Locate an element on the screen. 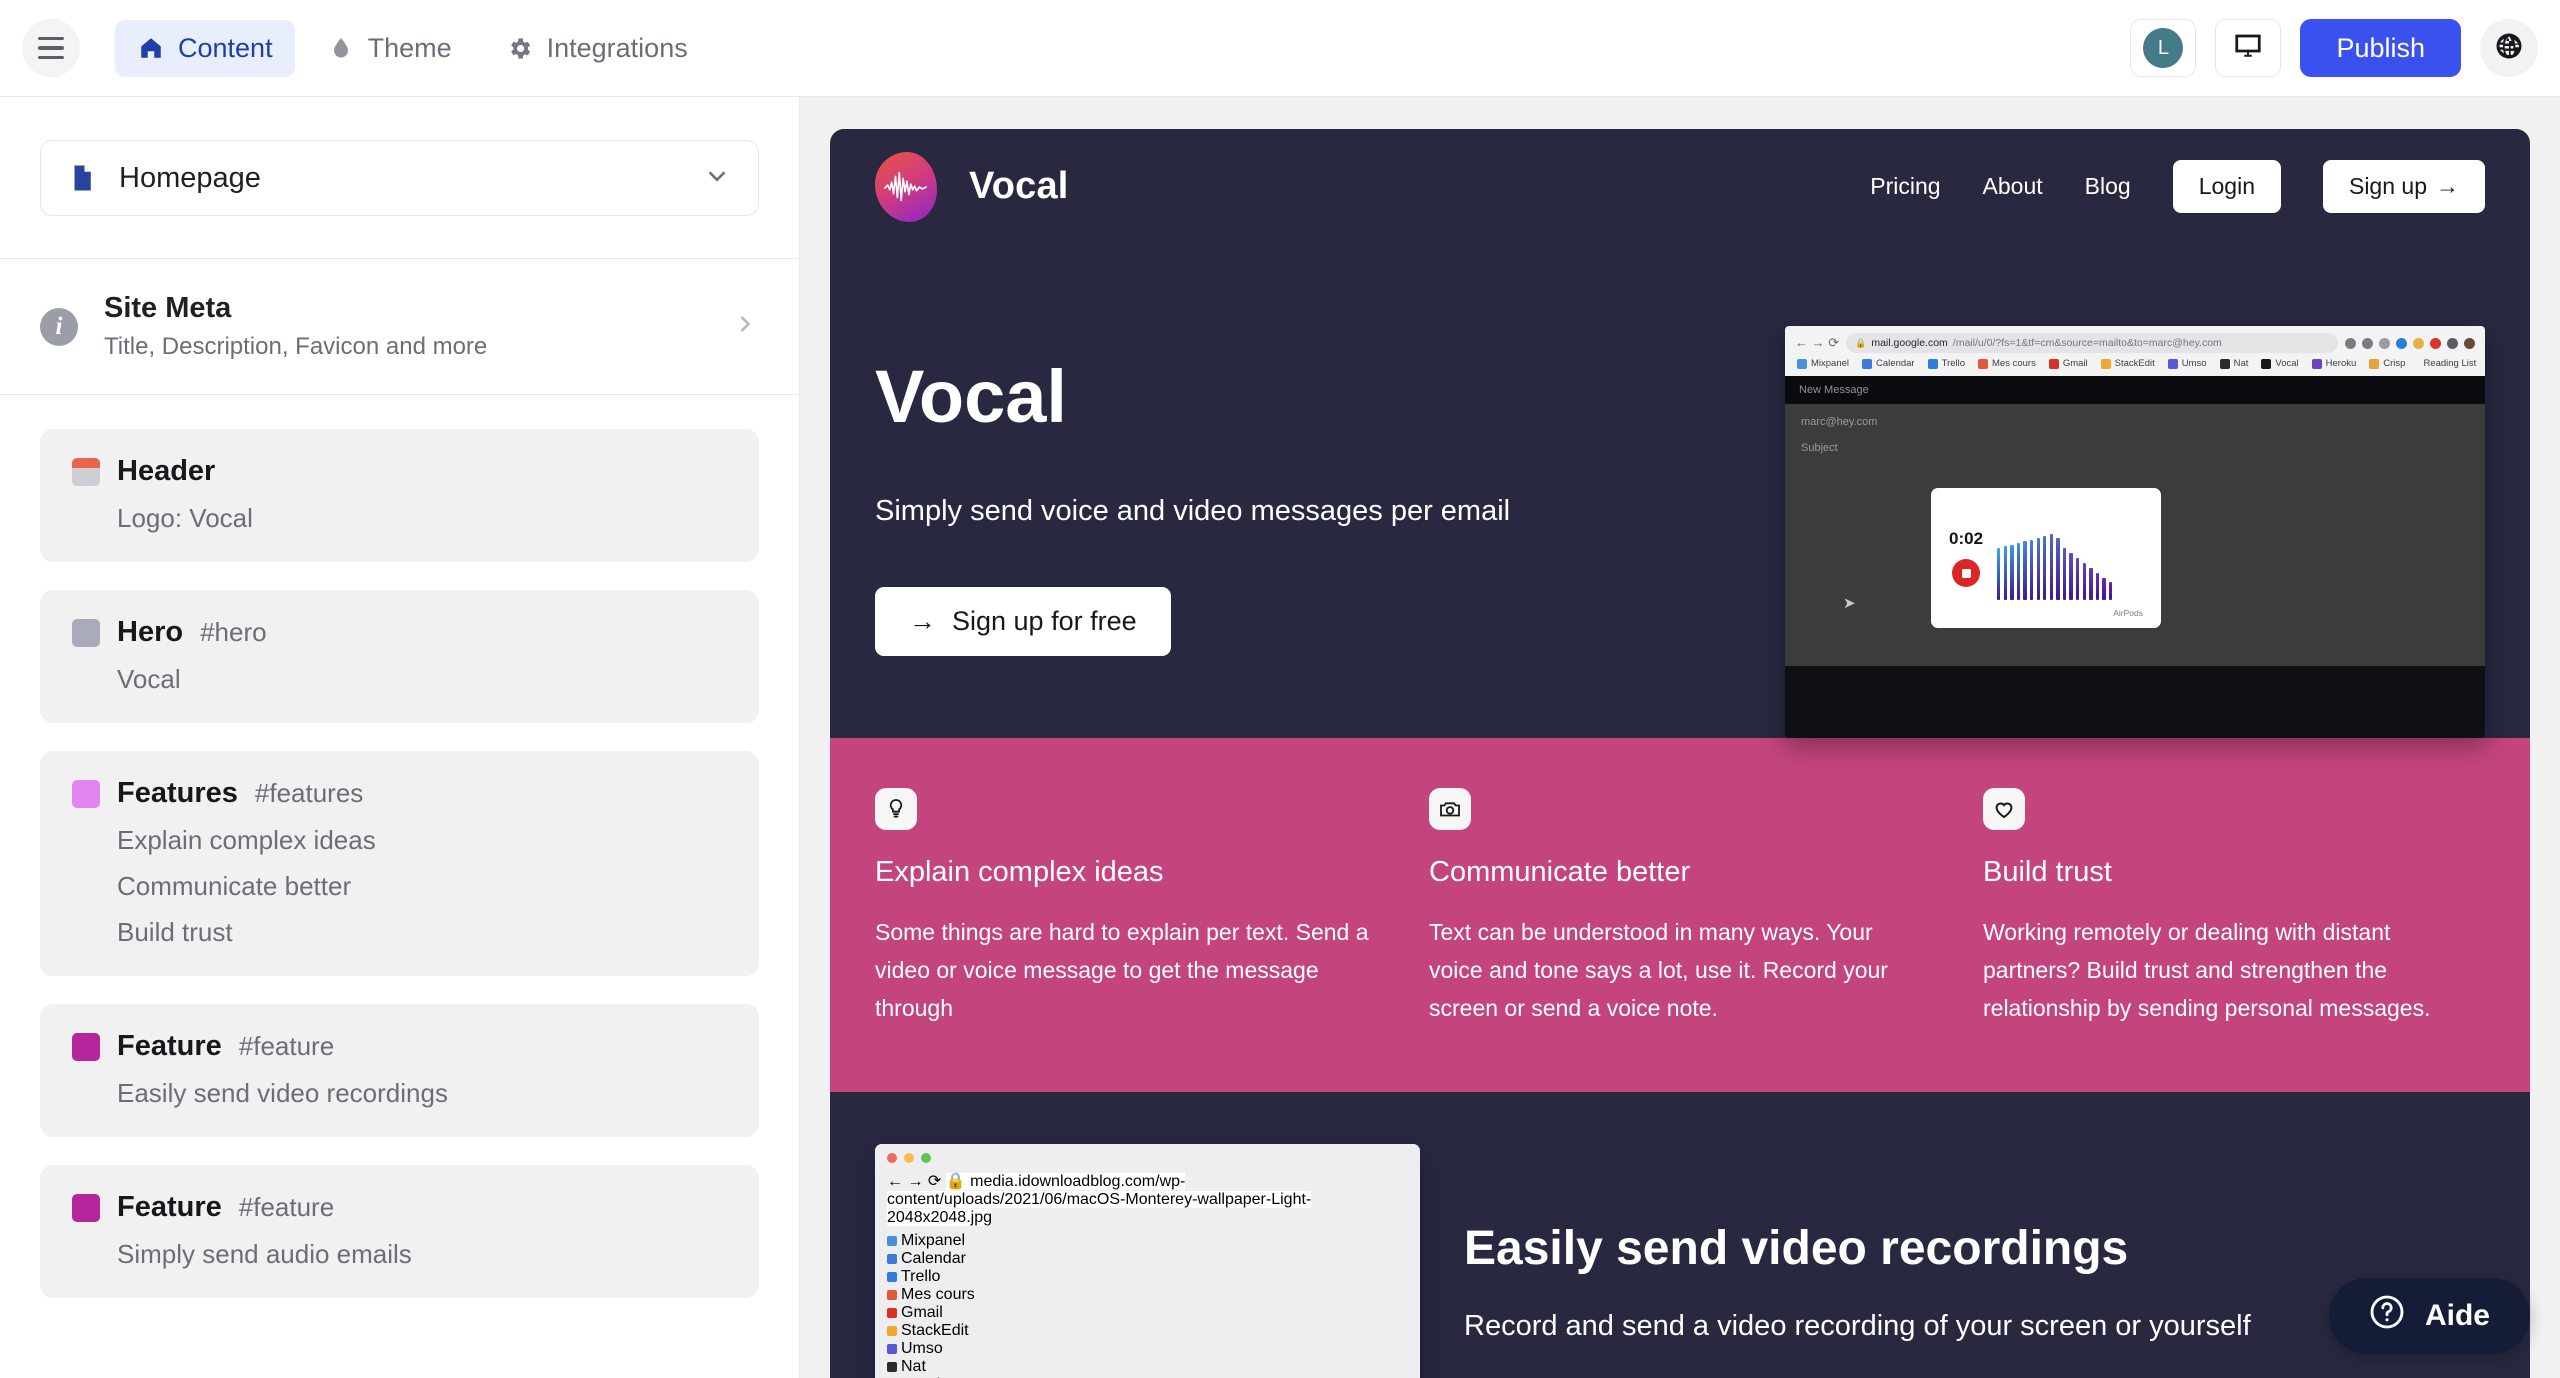 Image resolution: width=2560 pixels, height=1378 pixels. site-logo: Vocal is located at coordinates (972, 186).